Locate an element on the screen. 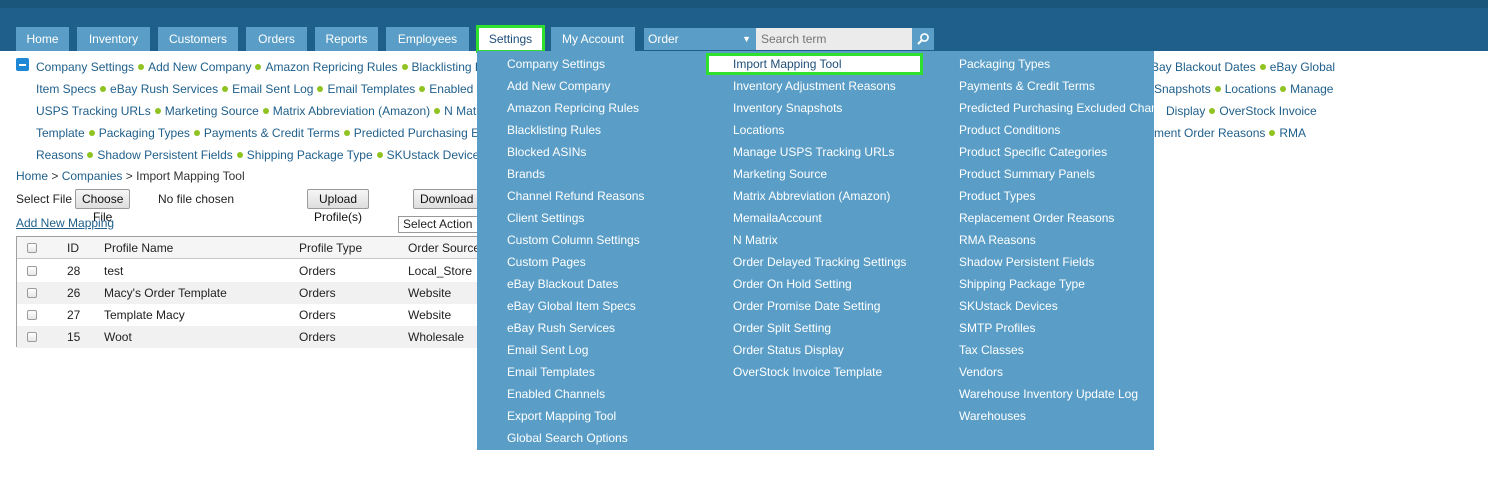 This screenshot has width=1488, height=478. menu-item-custom-pages: Custom Pages is located at coordinates (546, 262).